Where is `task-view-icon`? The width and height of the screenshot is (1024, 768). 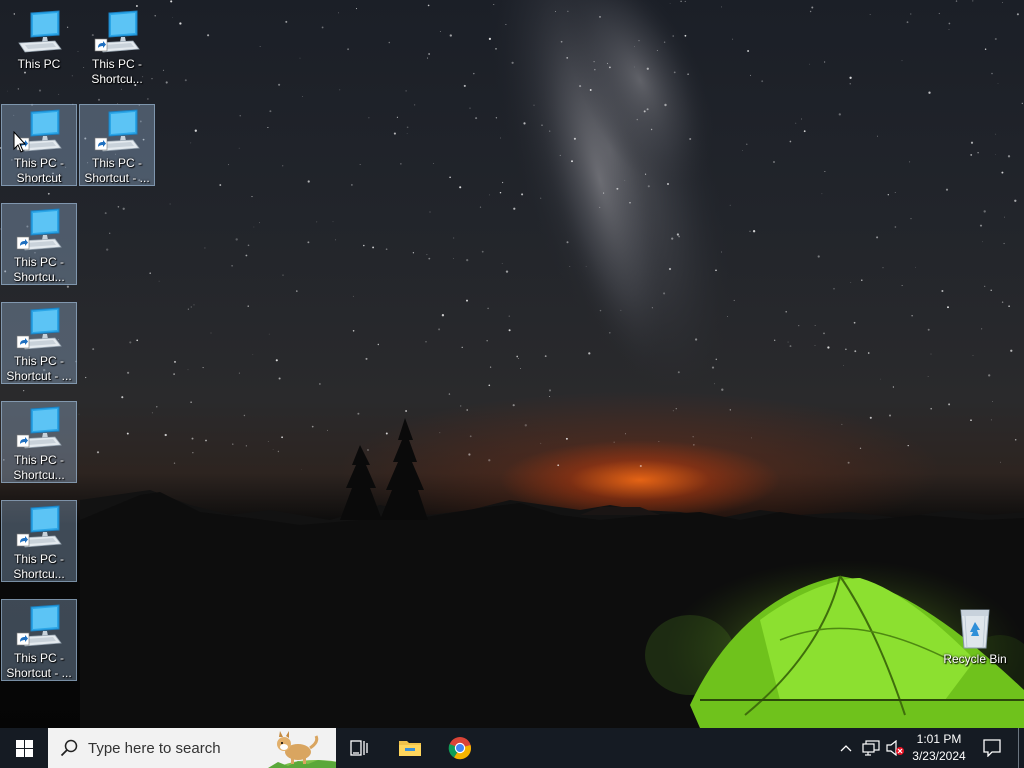 task-view-icon is located at coordinates (359, 748).